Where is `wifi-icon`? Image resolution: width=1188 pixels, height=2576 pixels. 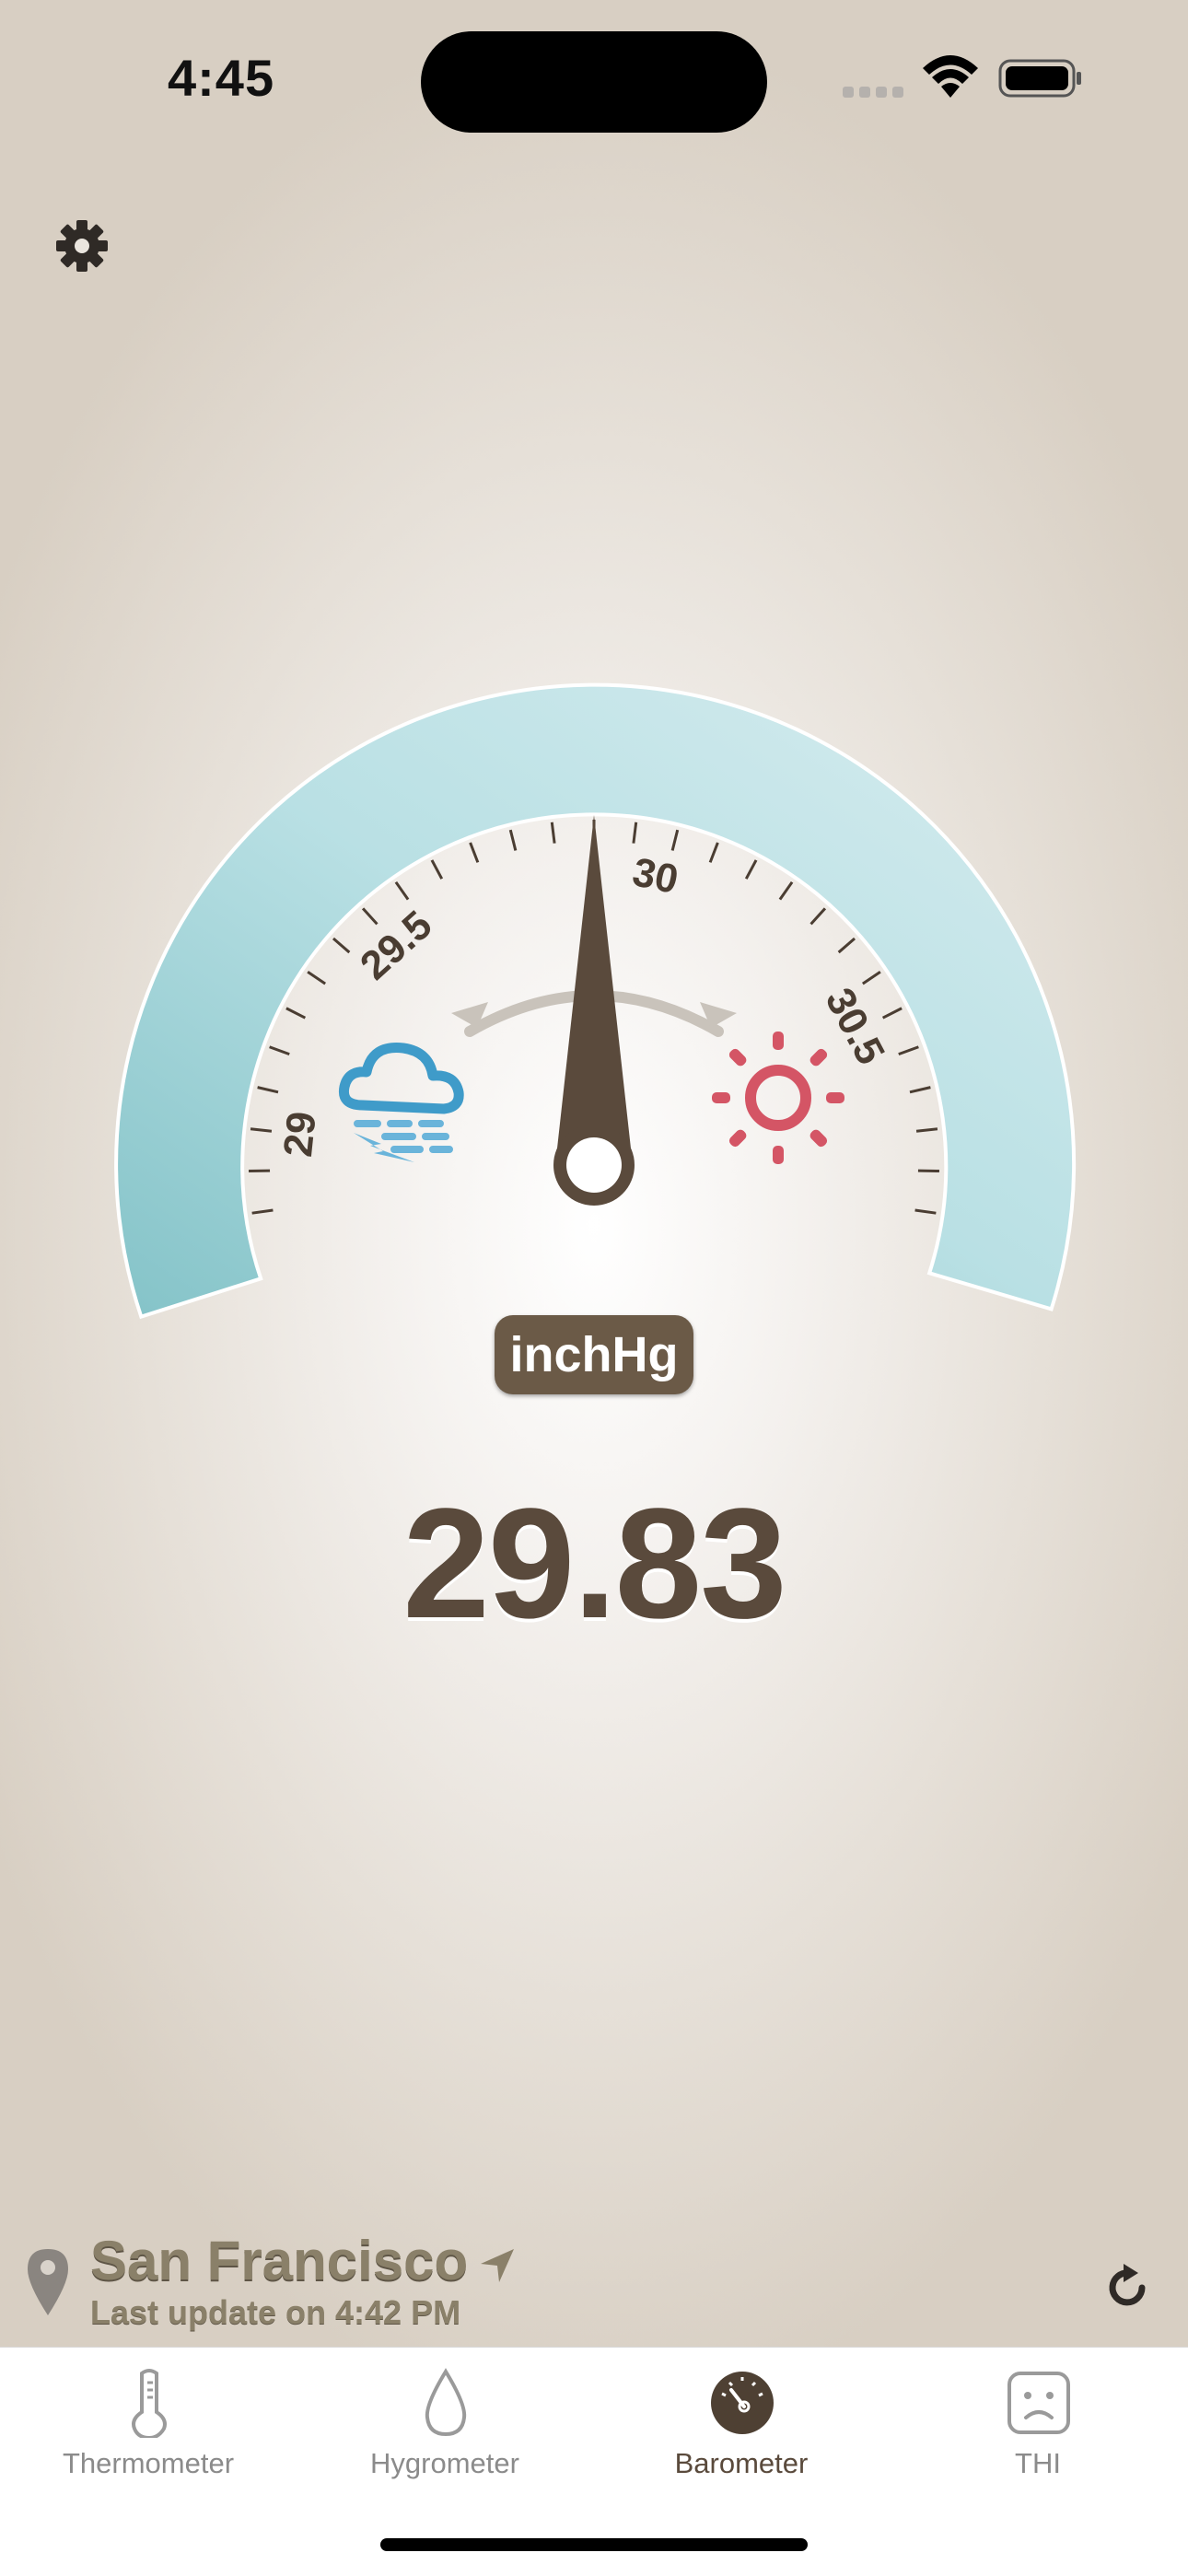 wifi-icon is located at coordinates (951, 76).